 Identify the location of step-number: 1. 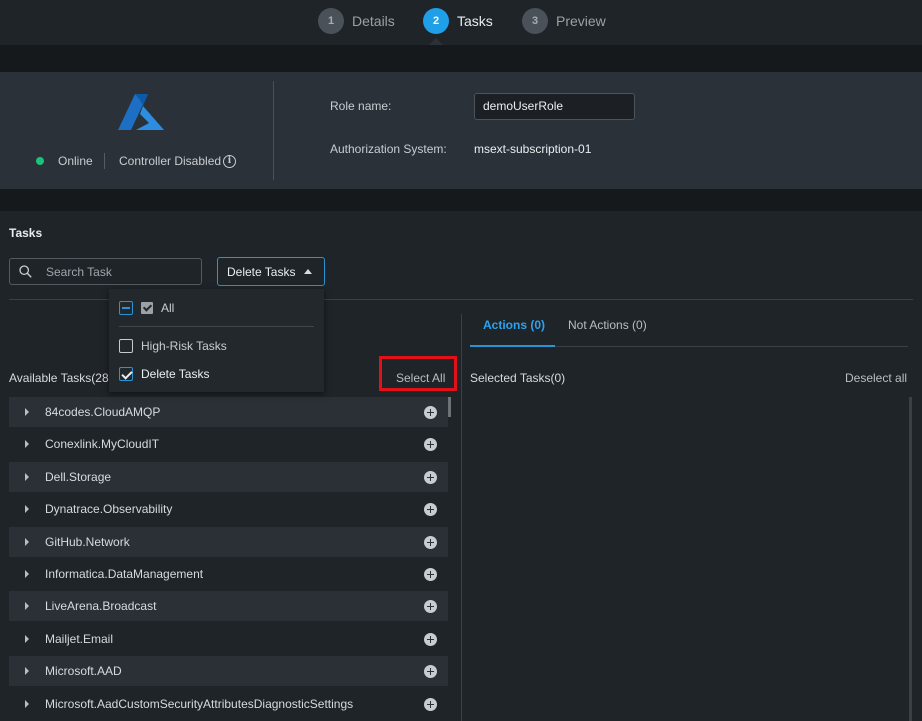
(331, 21).